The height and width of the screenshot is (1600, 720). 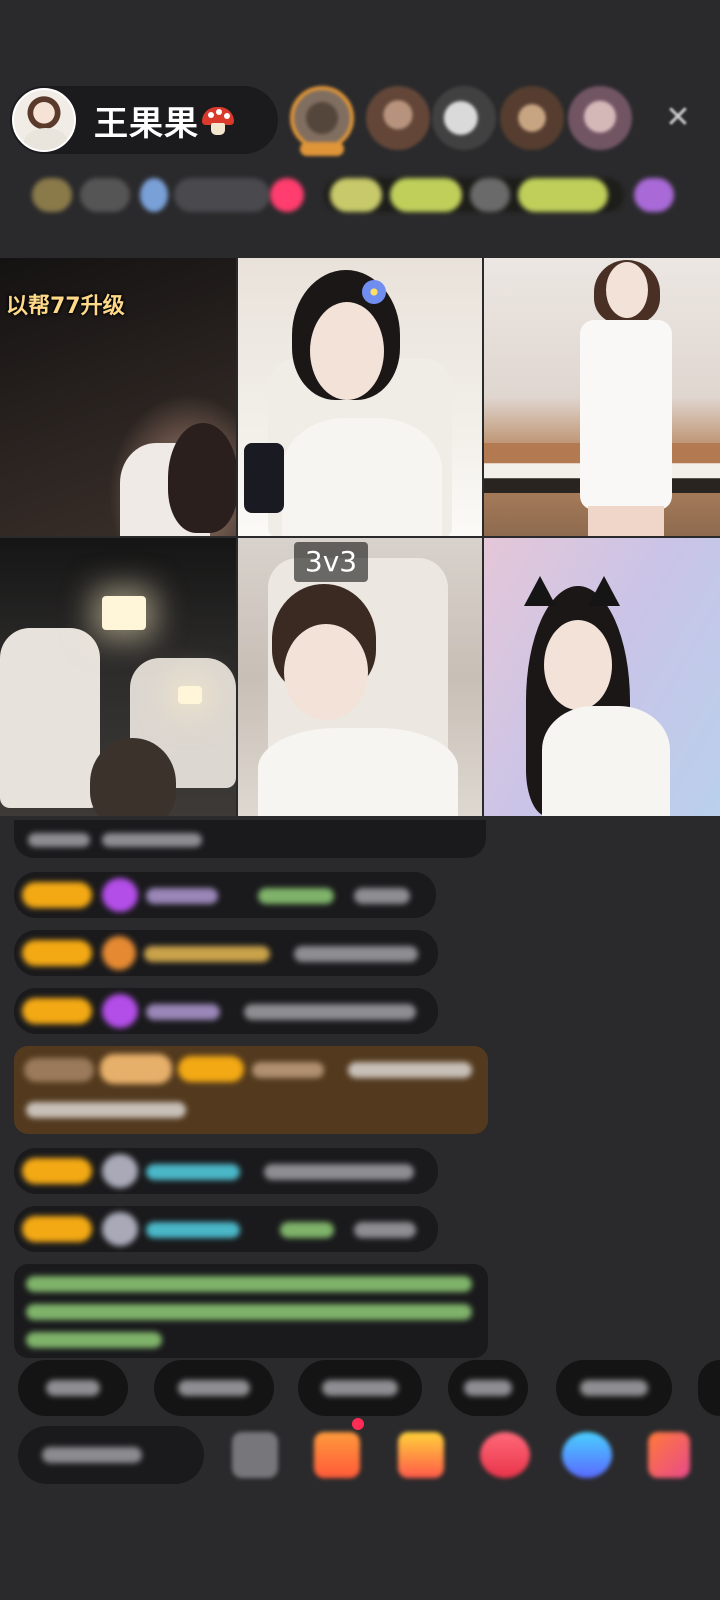 What do you see at coordinates (218, 120) in the screenshot?
I see `mushroom-icon` at bounding box center [218, 120].